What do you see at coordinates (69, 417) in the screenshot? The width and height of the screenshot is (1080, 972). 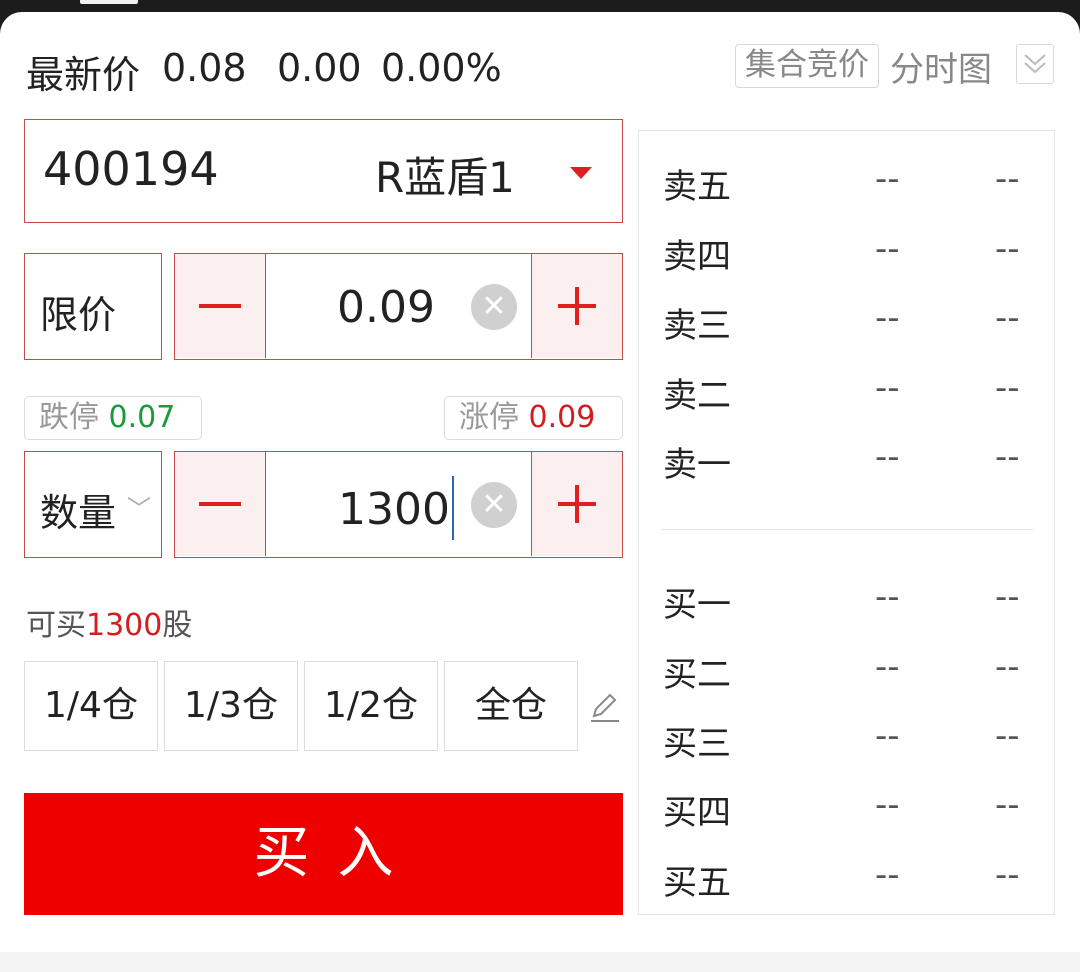 I see `limit-down-label: 跌停` at bounding box center [69, 417].